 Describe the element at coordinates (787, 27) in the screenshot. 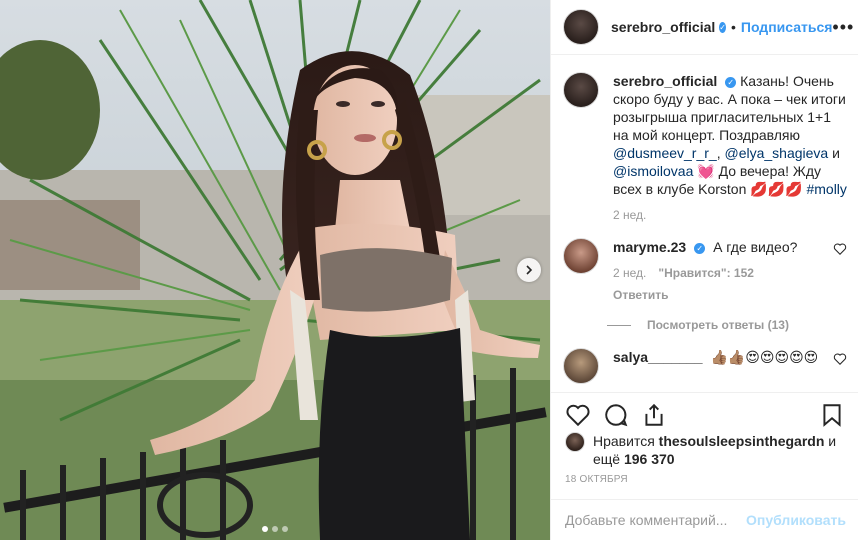

I see `follow-button: Подписаться` at that location.